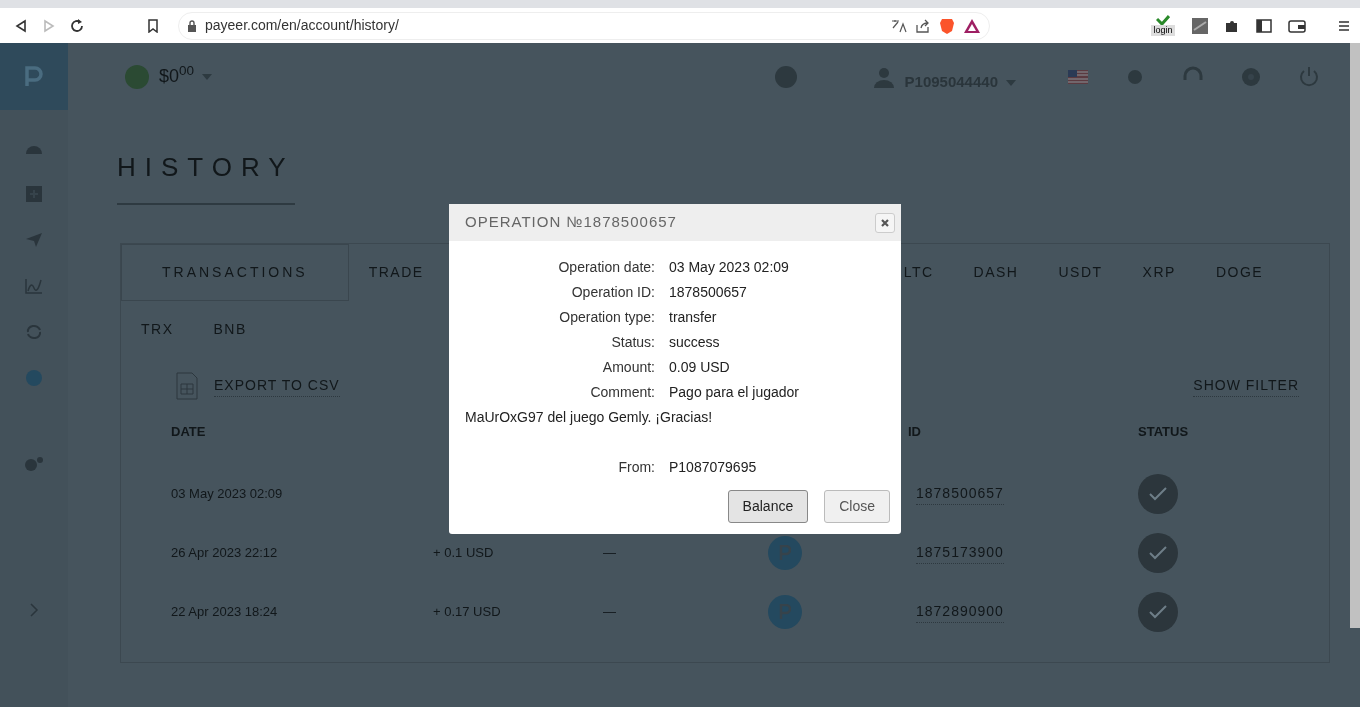 The height and width of the screenshot is (707, 1360). What do you see at coordinates (230, 329) in the screenshot?
I see `tab: BNB` at bounding box center [230, 329].